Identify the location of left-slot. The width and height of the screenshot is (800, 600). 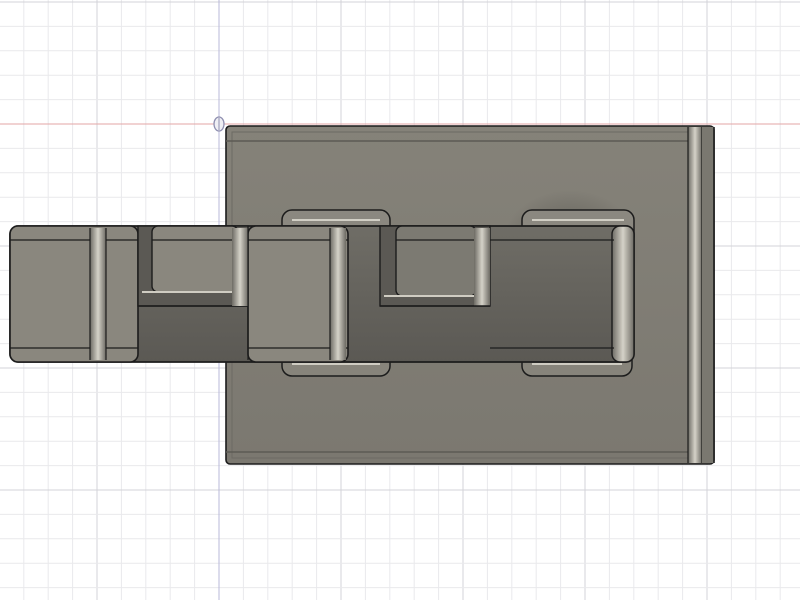
(193, 266).